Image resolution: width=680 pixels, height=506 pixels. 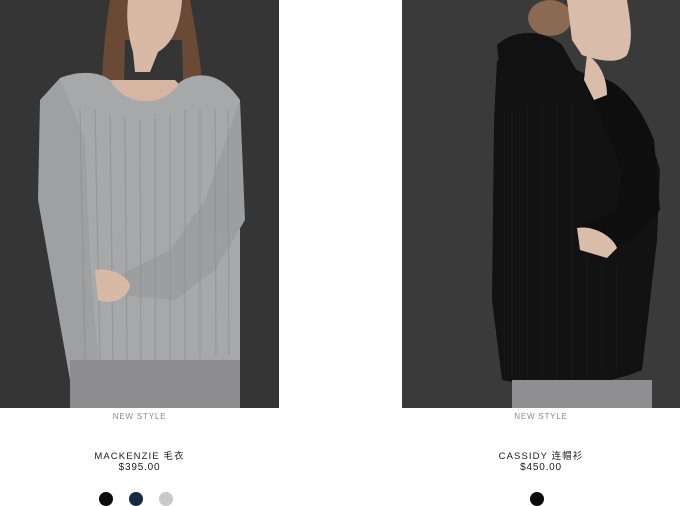 What do you see at coordinates (139, 455) in the screenshot?
I see `product-name: MACKENZIE 毛衣` at bounding box center [139, 455].